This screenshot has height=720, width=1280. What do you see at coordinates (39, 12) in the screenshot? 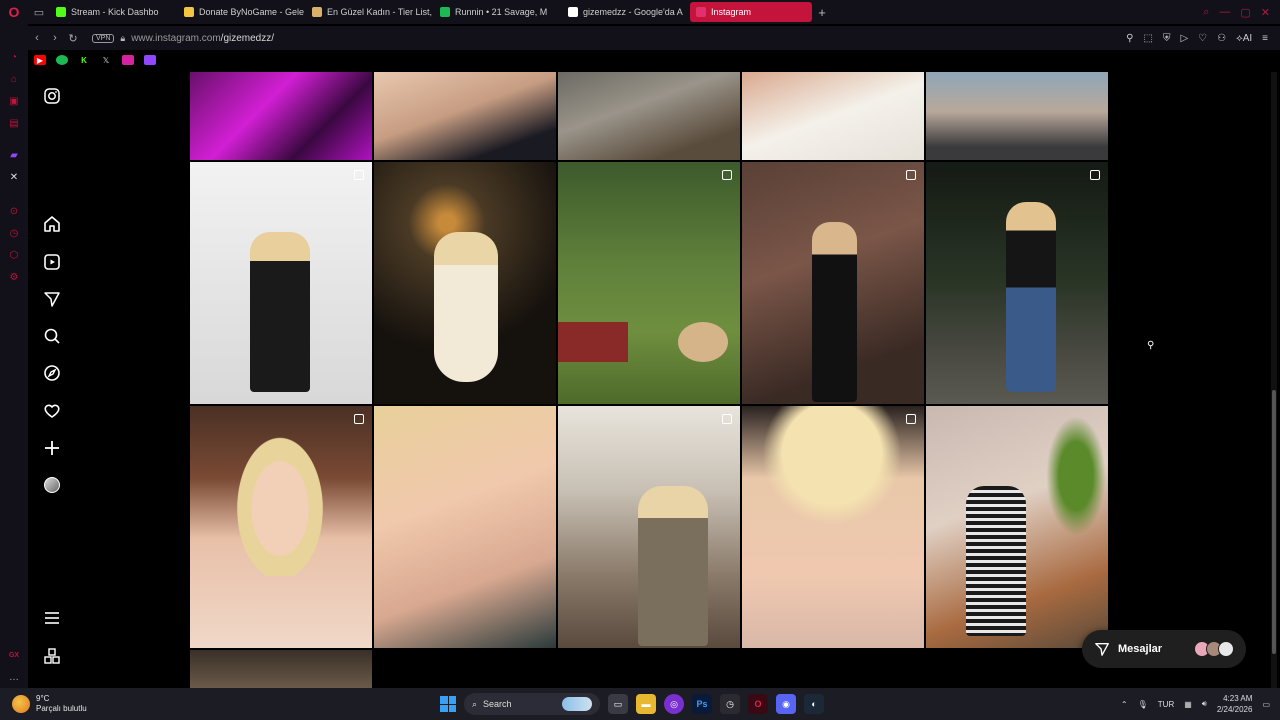
I see `tab-menu-icon: ▭` at bounding box center [39, 12].